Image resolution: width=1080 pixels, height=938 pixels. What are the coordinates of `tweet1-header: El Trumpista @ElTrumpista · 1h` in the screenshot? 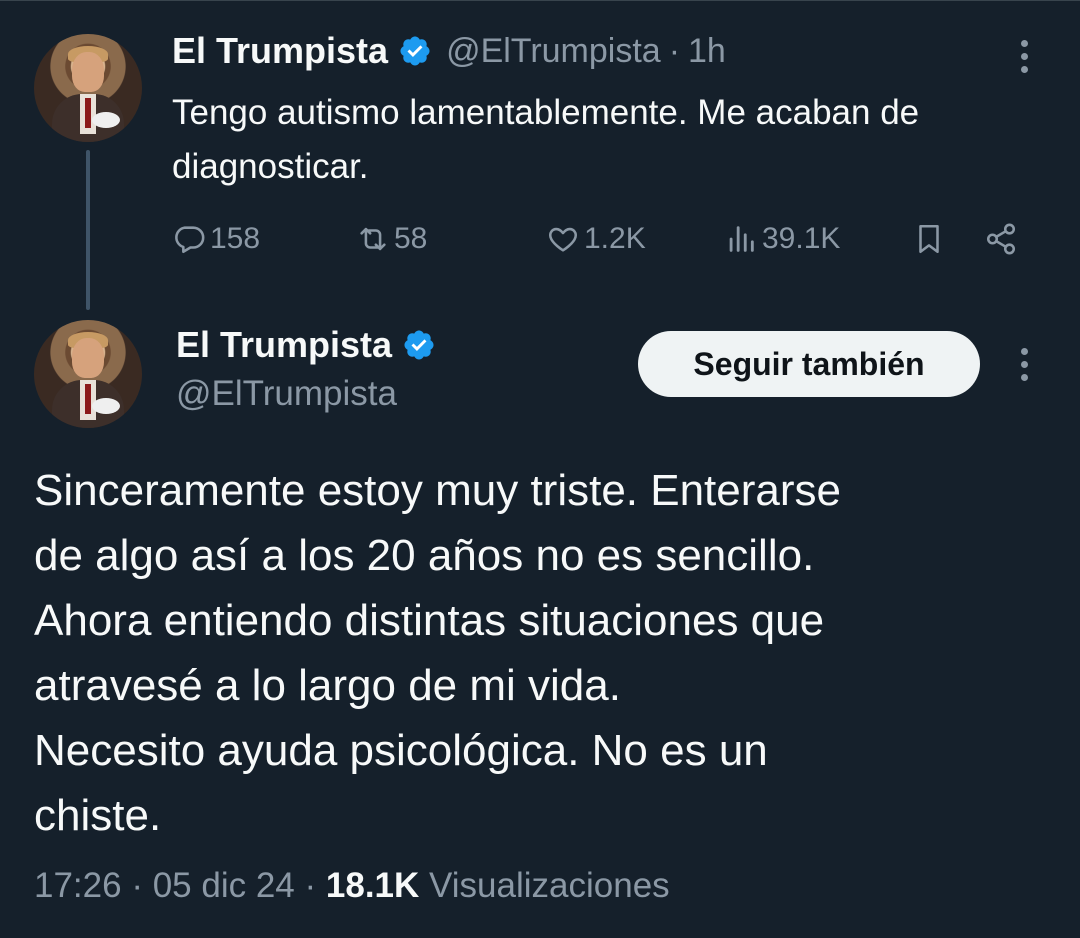 It's located at (449, 51).